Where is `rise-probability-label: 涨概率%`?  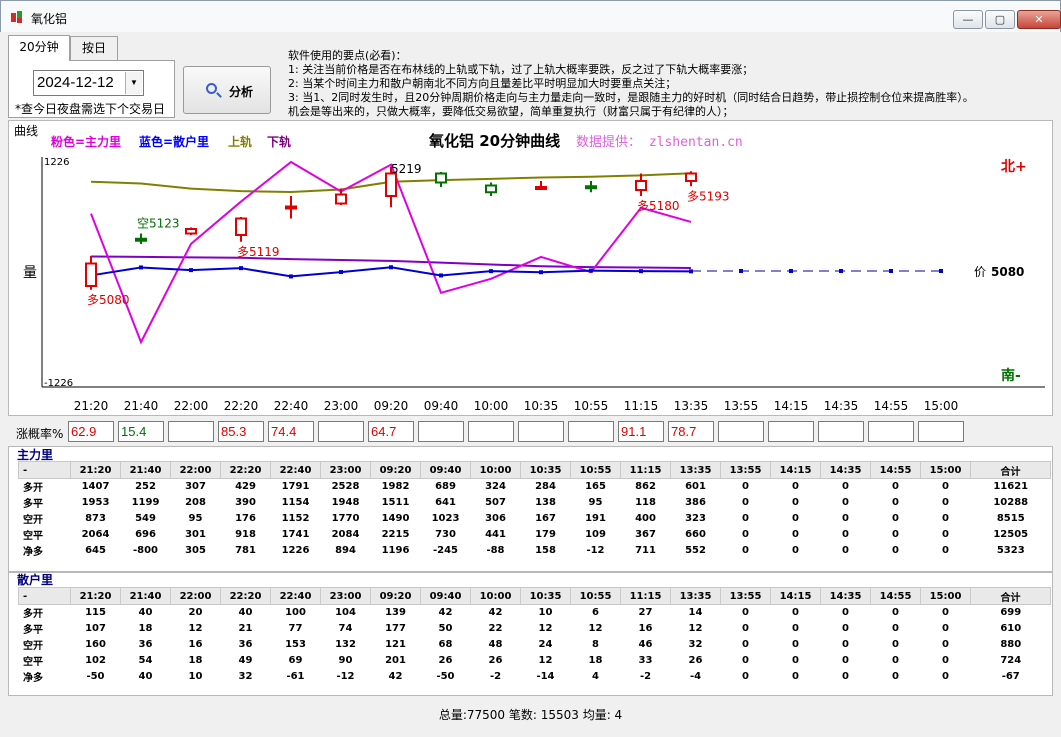
rise-probability-label: 涨概率% is located at coordinates (40, 434).